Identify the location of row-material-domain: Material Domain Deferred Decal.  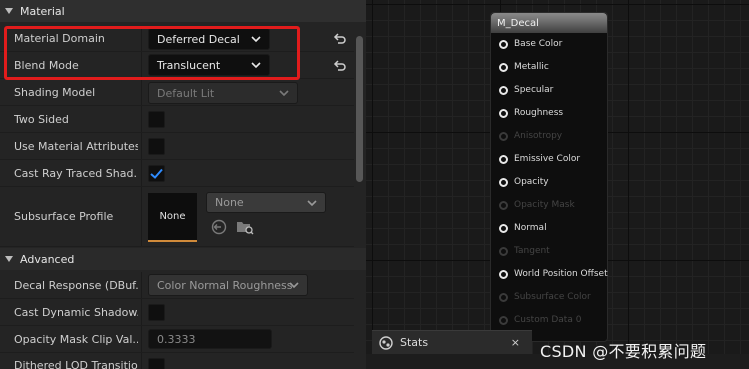
(177, 39).